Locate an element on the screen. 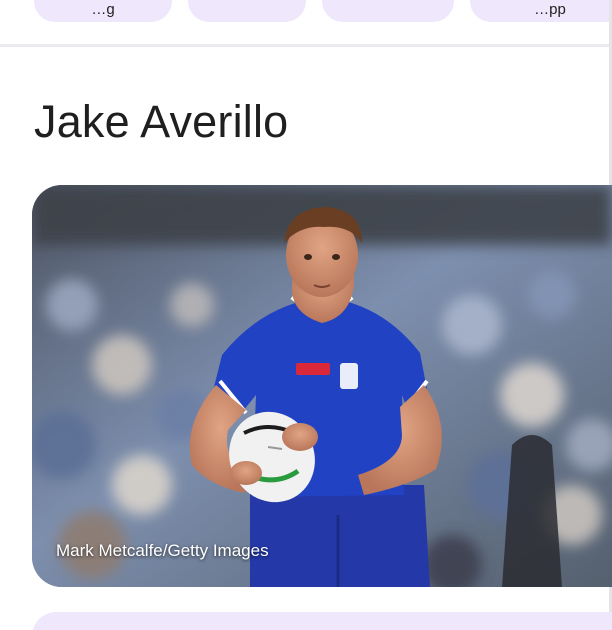  filter-chip-4: …pp is located at coordinates (541, 11).